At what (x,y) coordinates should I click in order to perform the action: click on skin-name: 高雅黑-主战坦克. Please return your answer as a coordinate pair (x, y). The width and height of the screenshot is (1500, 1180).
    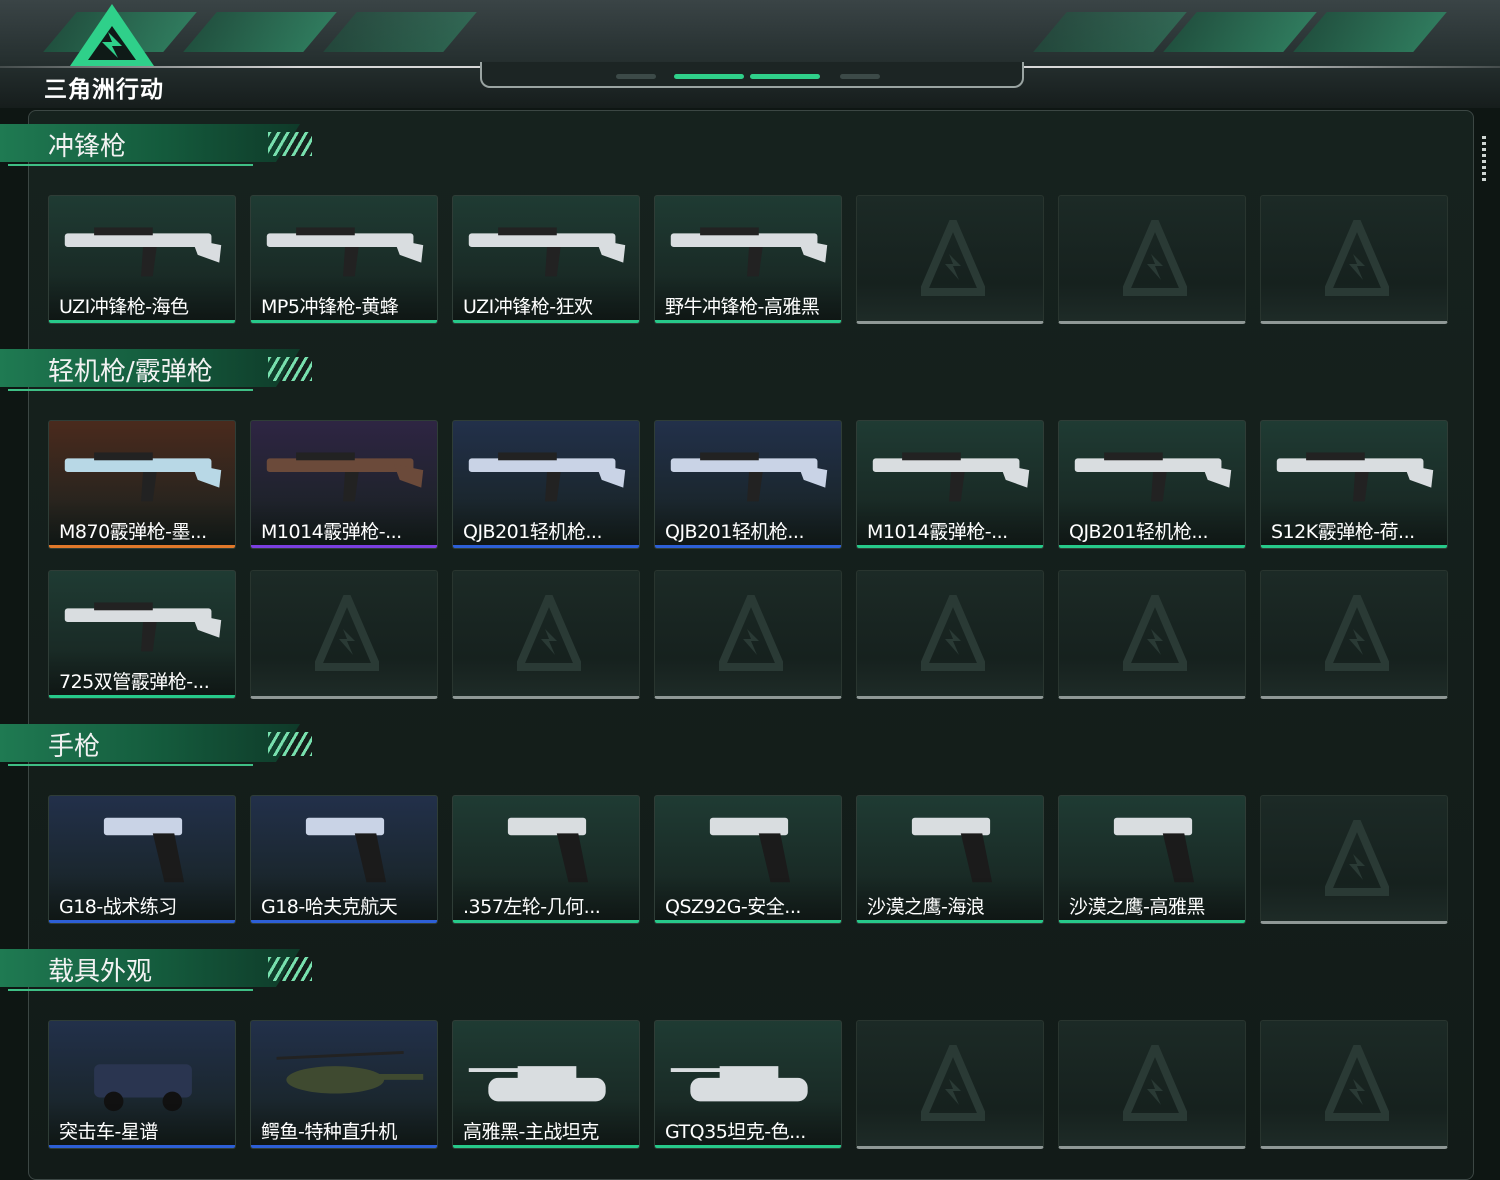
    Looking at the image, I should click on (531, 1132).